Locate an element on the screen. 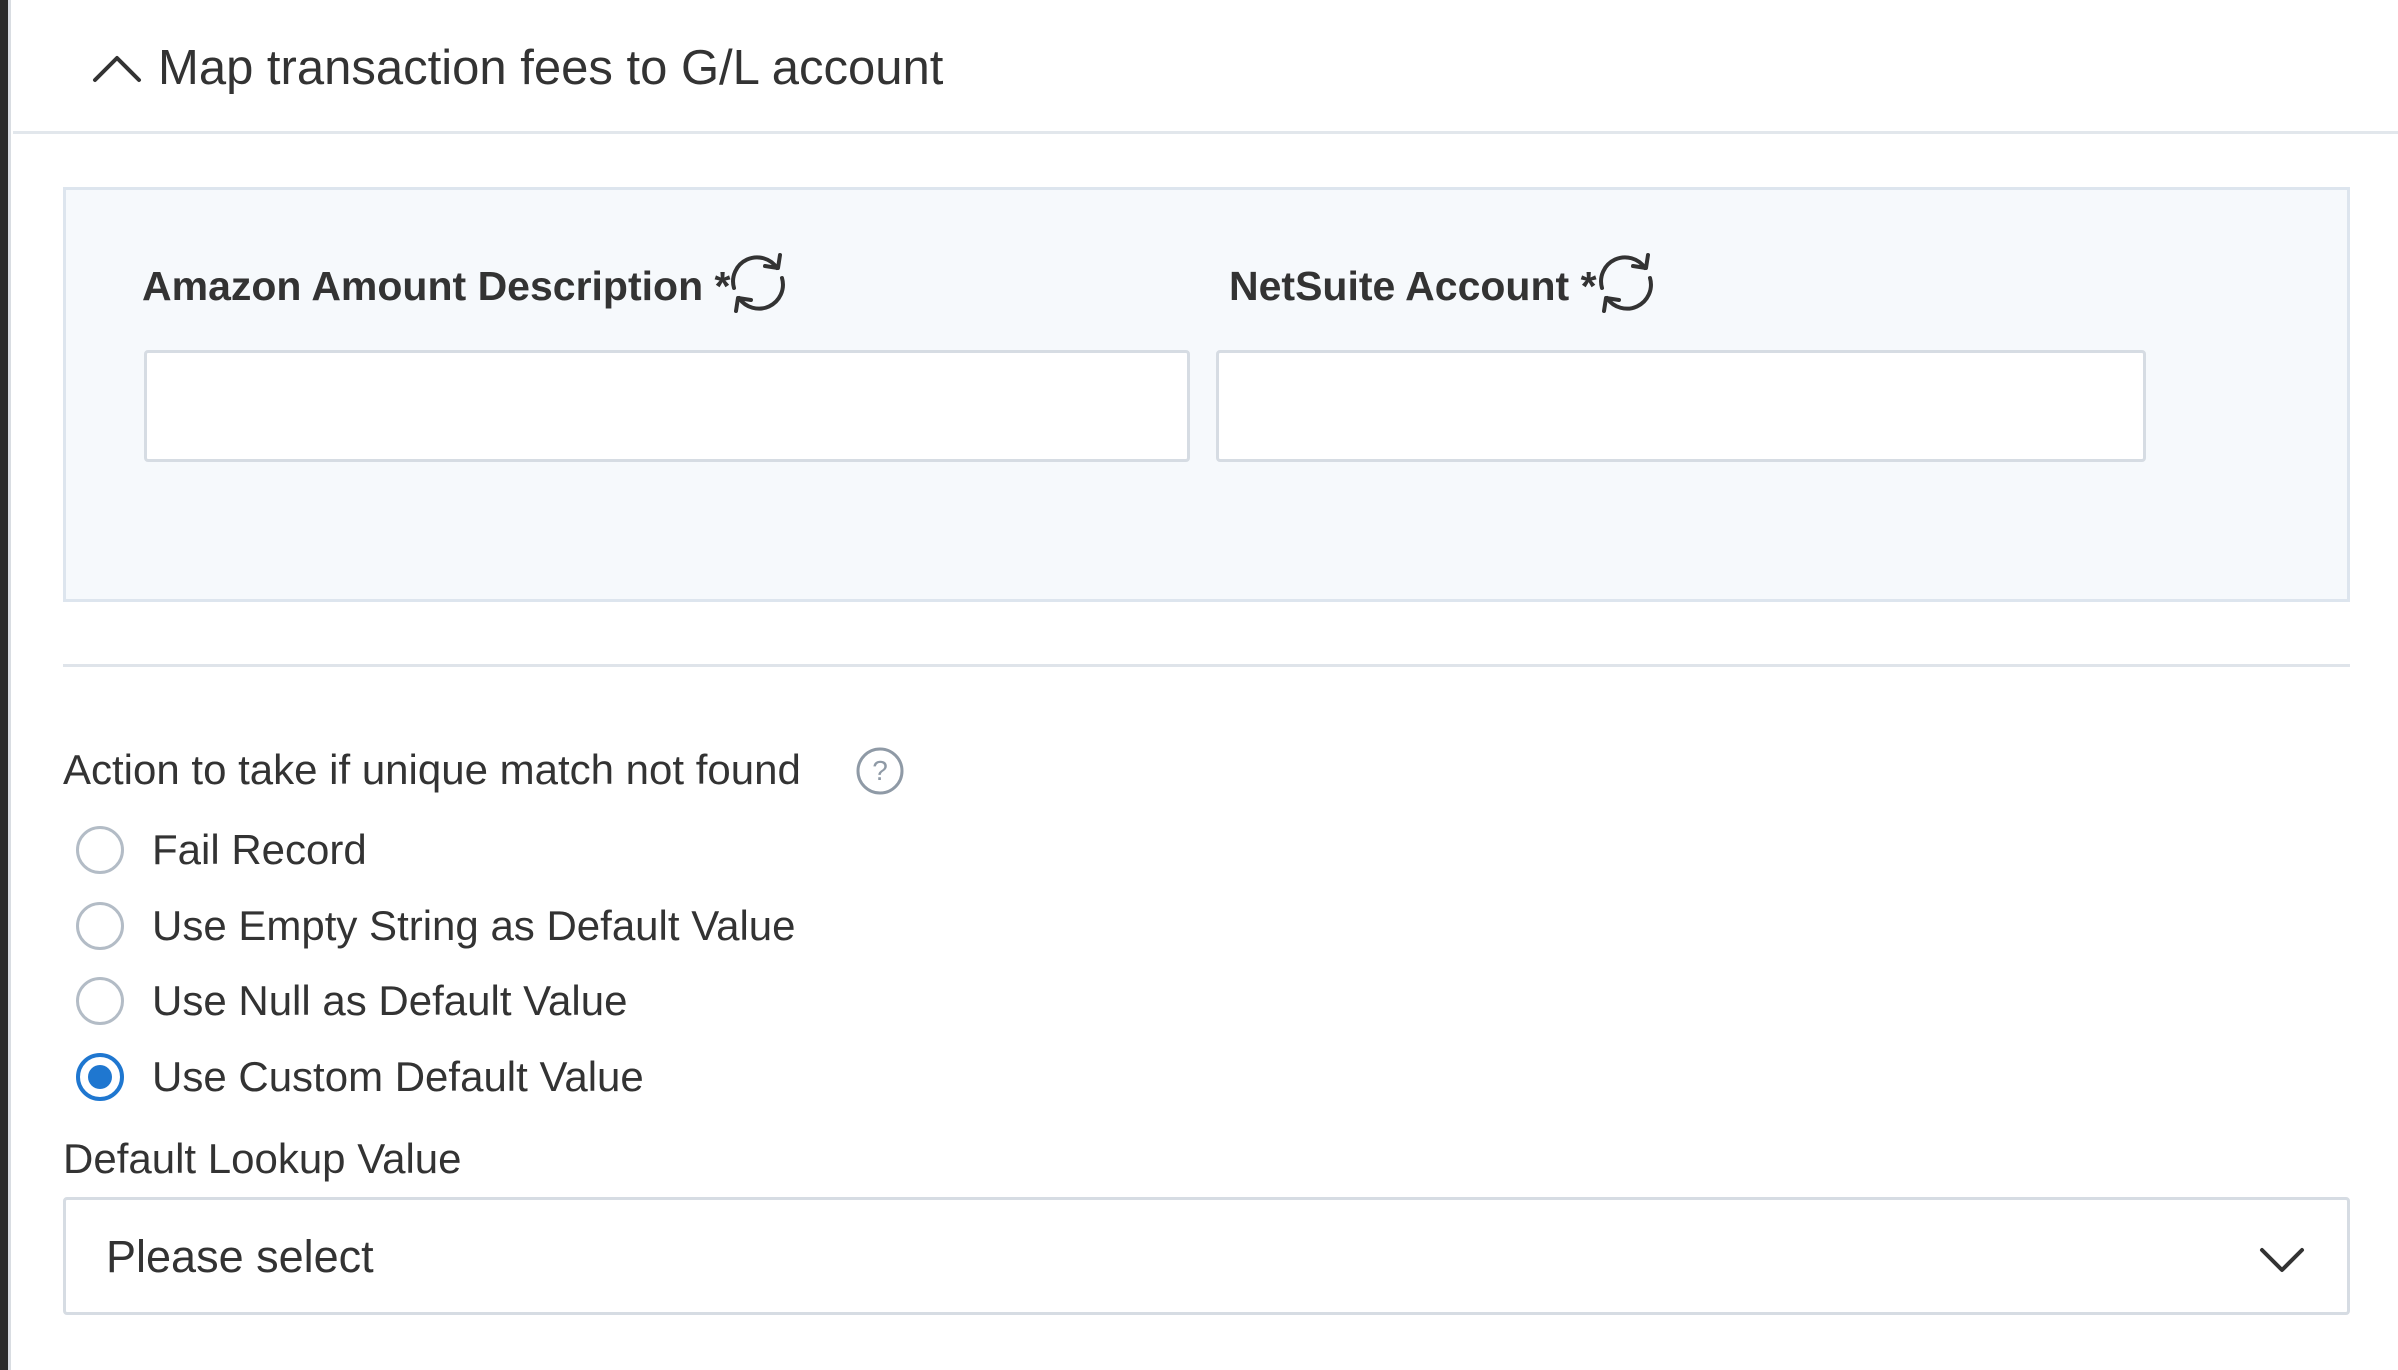 The width and height of the screenshot is (2398, 1370). section-header: Map transaction fees to G/L account is located at coordinates (1205, 67).